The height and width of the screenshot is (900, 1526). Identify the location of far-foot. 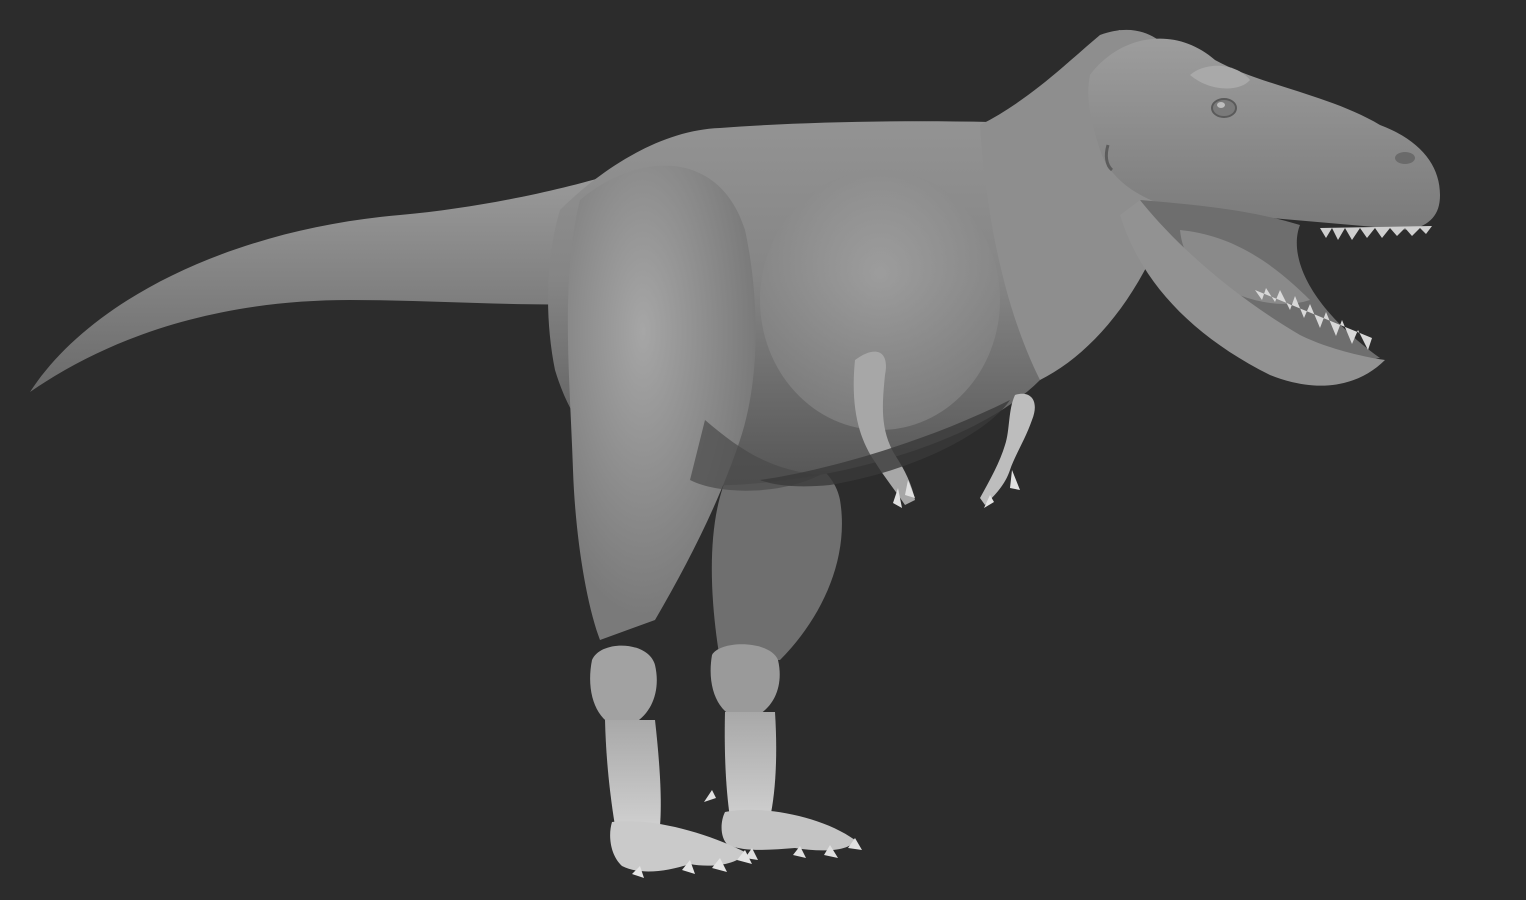
(788, 830).